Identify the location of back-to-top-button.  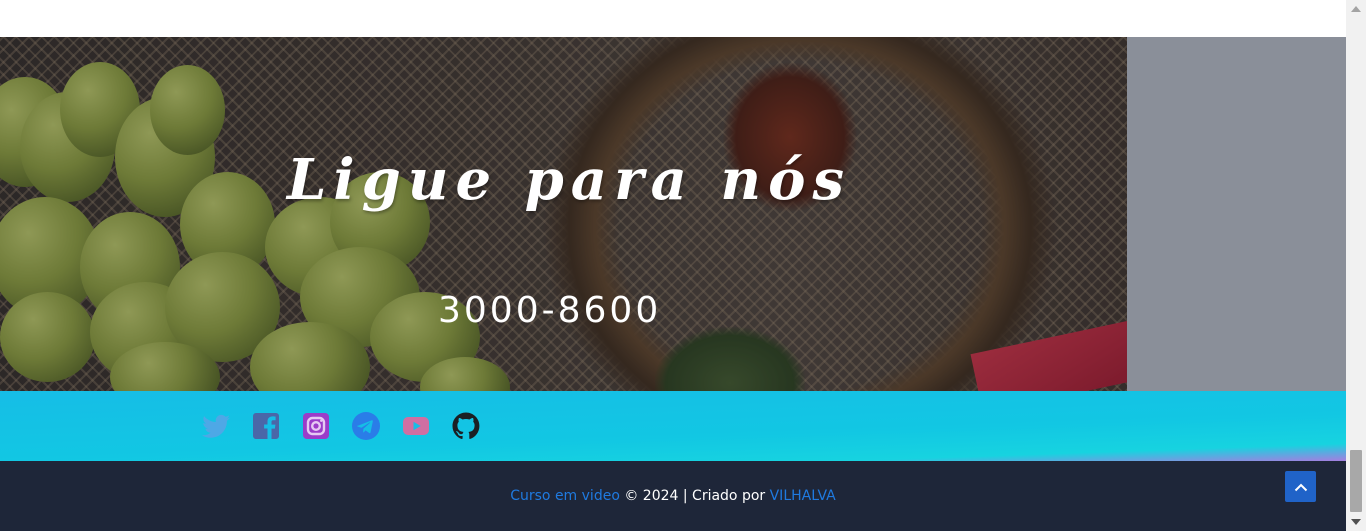
(1300, 486).